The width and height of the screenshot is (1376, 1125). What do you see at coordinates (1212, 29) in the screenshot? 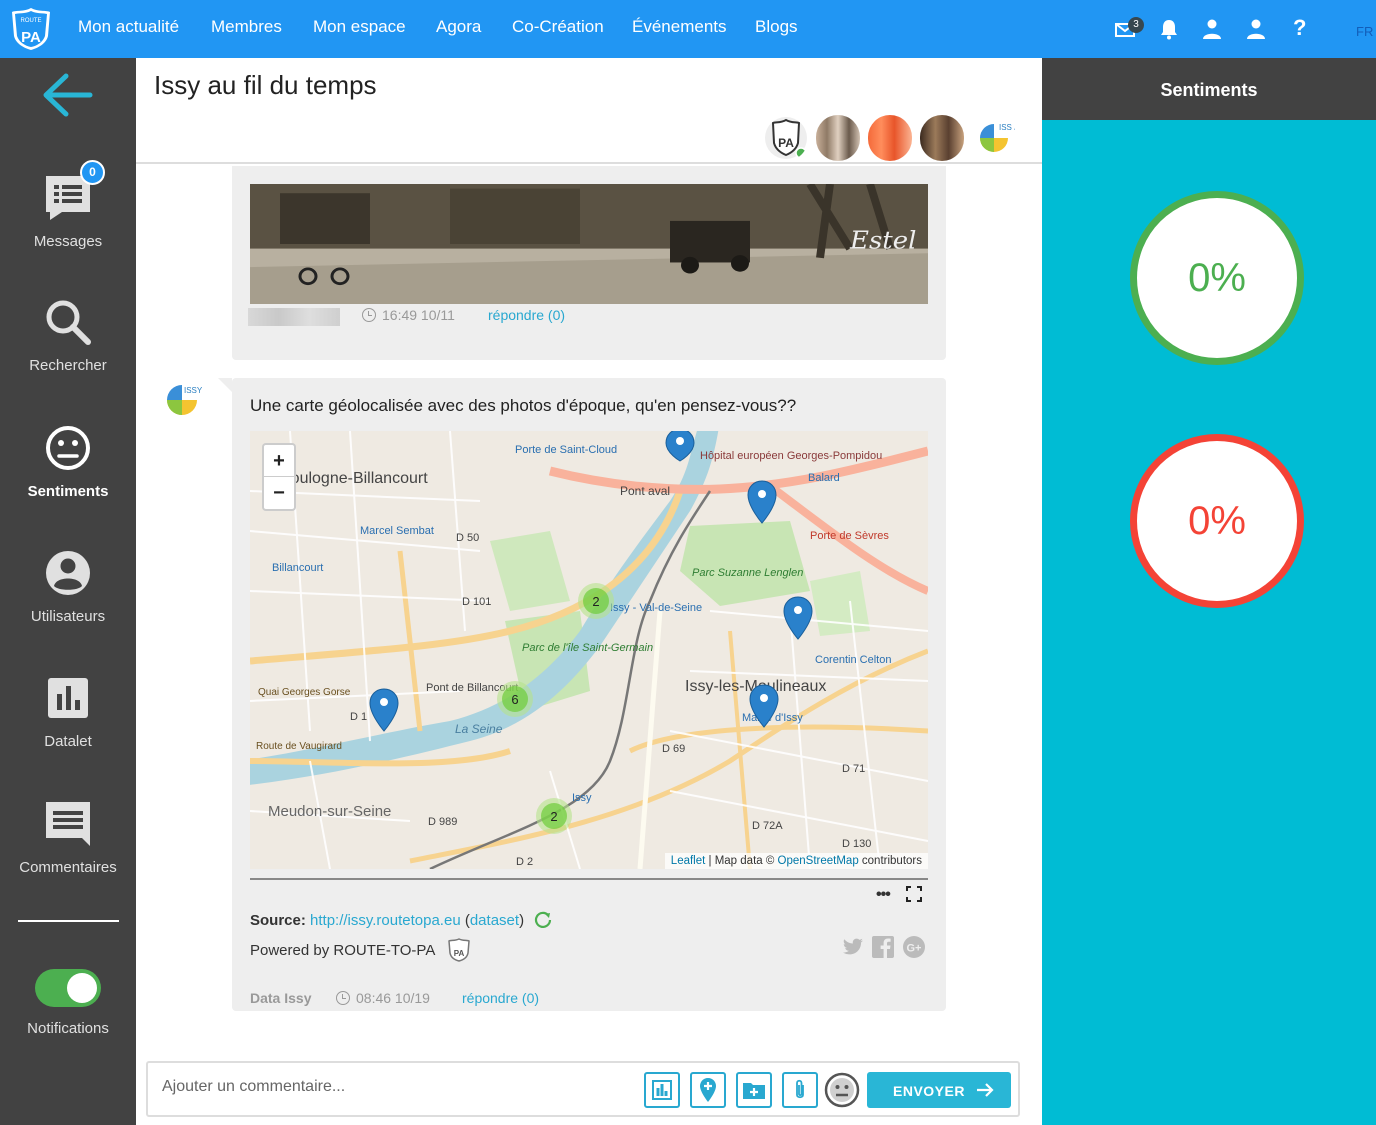
I see `user-icon` at bounding box center [1212, 29].